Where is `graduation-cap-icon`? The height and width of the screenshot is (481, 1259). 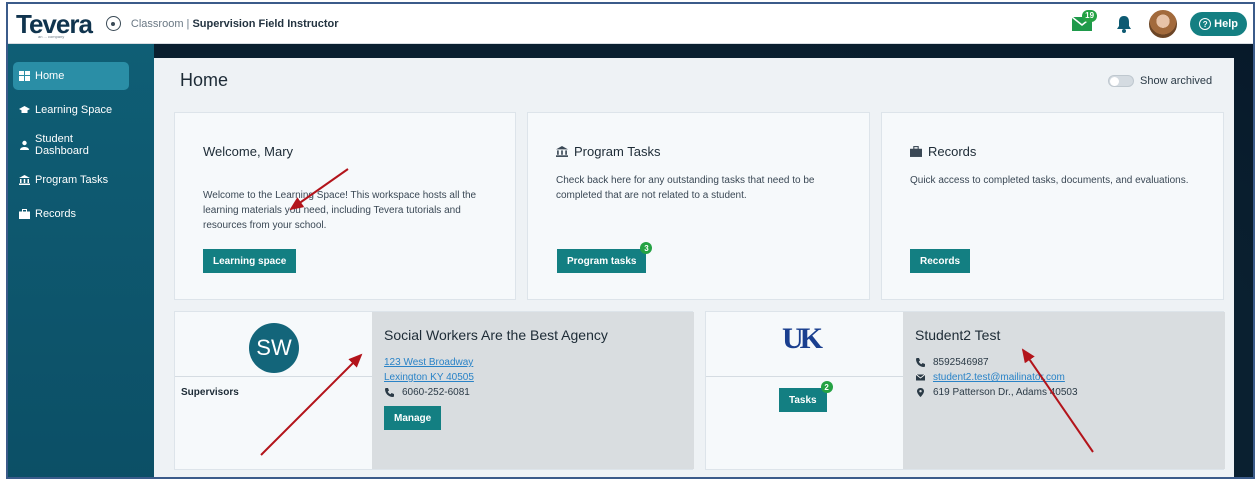 graduation-cap-icon is located at coordinates (24, 109).